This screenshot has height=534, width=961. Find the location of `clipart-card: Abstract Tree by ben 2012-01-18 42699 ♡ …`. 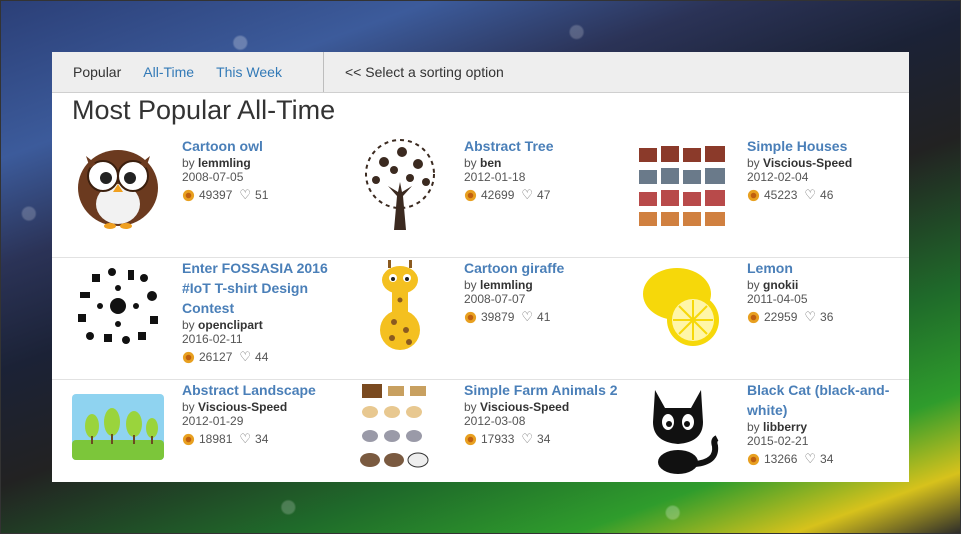

clipart-card: Abstract Tree by ben 2012-01-18 42699 ♡ … is located at coordinates (495, 195).